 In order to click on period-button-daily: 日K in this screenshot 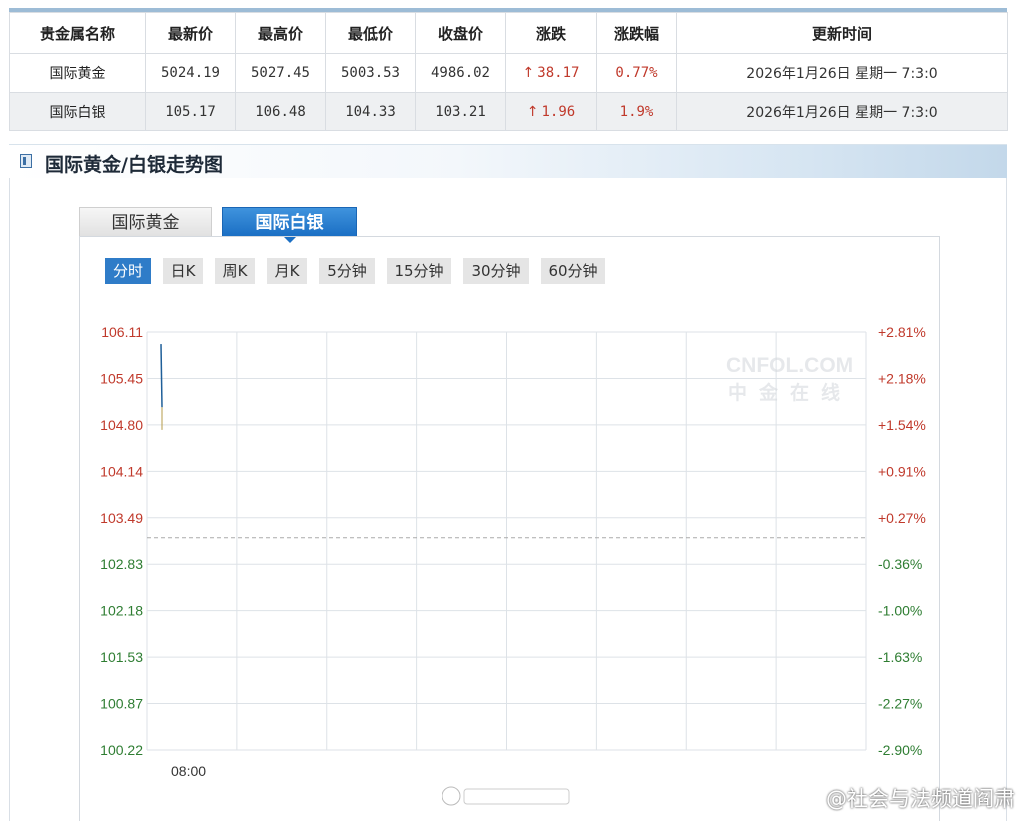, I will do `click(183, 271)`.